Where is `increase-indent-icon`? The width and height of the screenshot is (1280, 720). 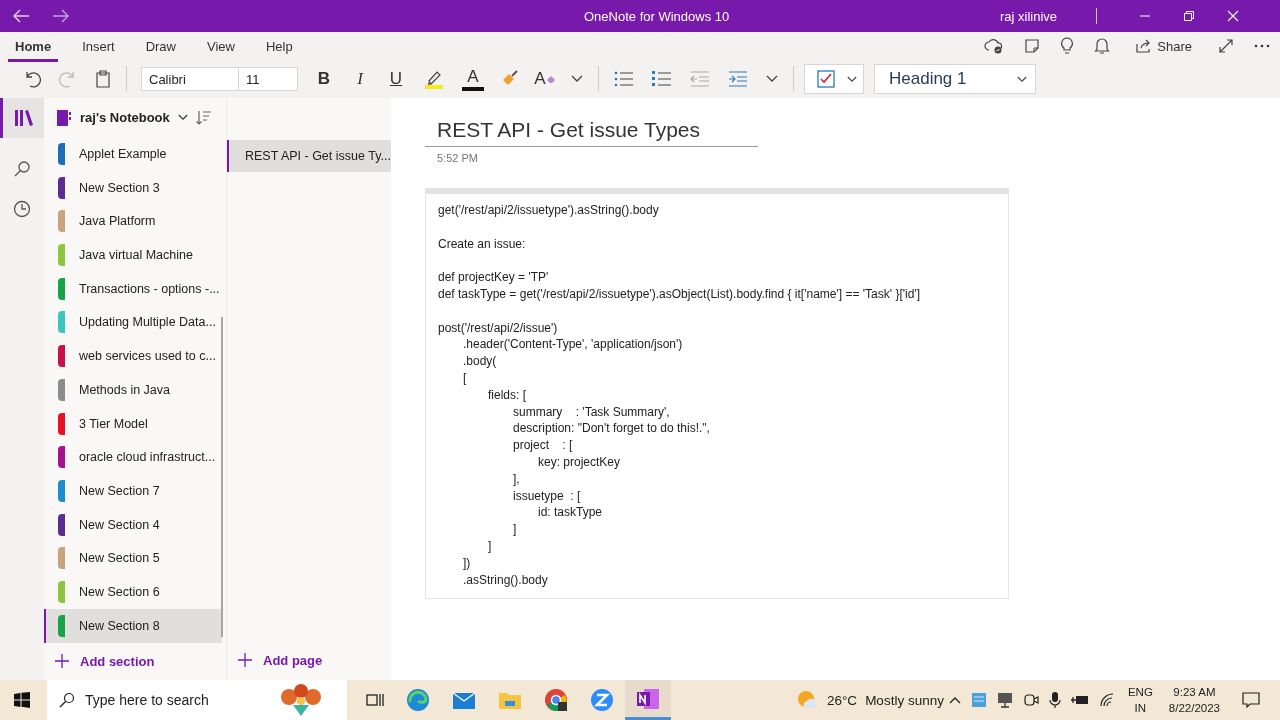
increase-indent-icon is located at coordinates (738, 79).